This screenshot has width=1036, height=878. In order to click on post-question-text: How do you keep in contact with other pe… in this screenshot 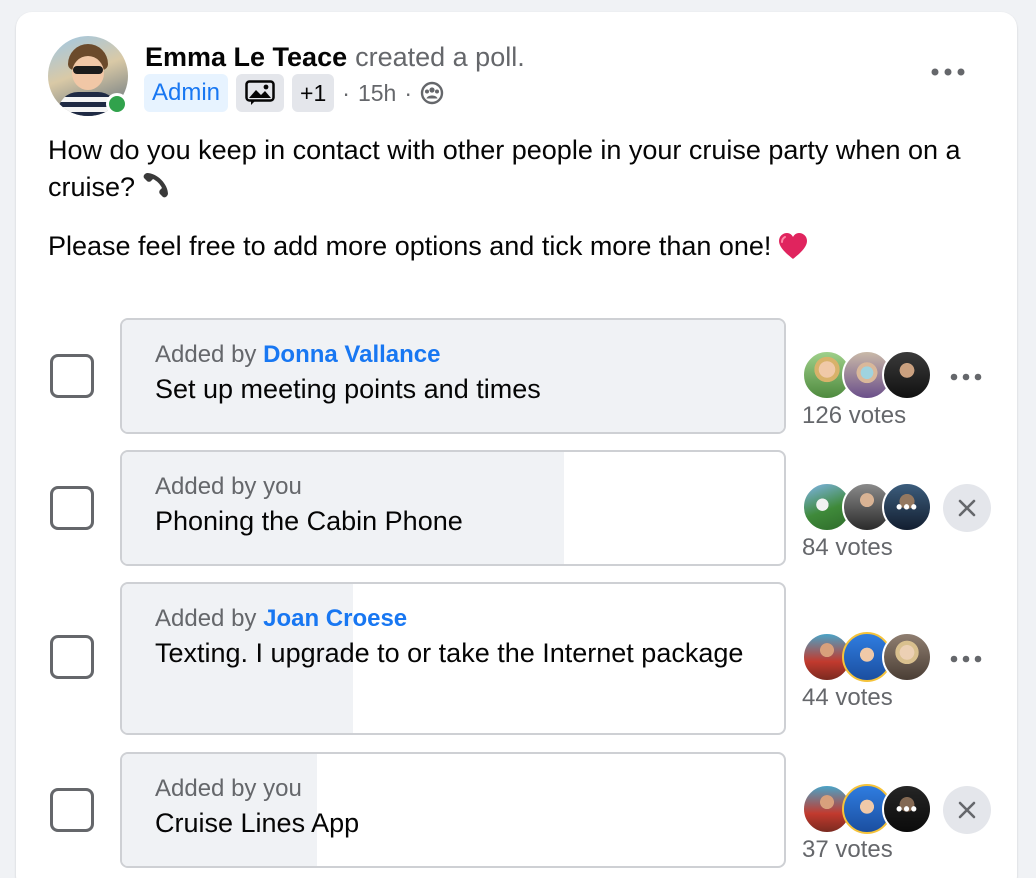, I will do `click(504, 168)`.